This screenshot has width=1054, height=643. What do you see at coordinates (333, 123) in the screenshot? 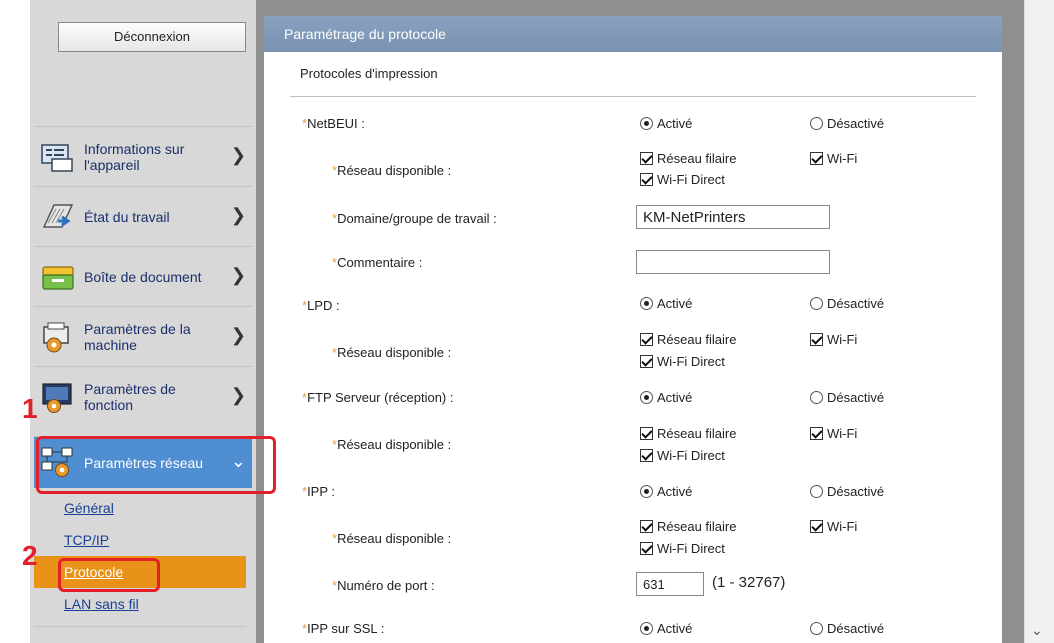
I see `netbeui-label: *NetBEUI :` at bounding box center [333, 123].